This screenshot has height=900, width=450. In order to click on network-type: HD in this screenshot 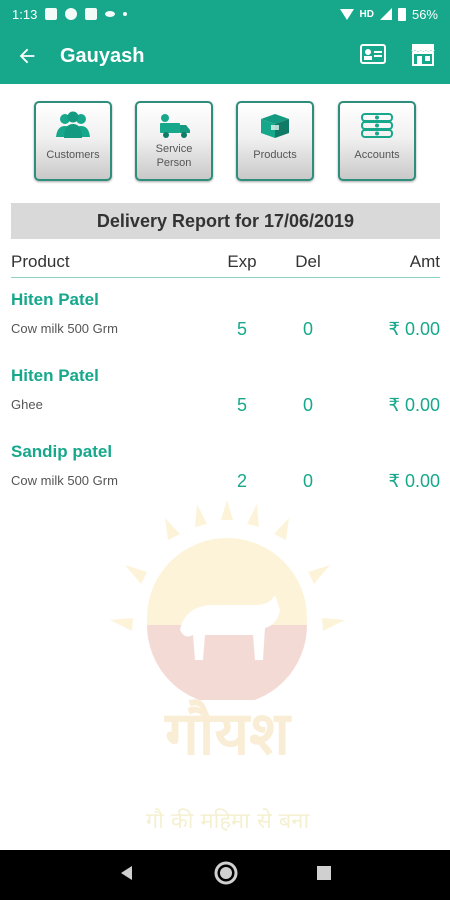, I will do `click(366, 14)`.